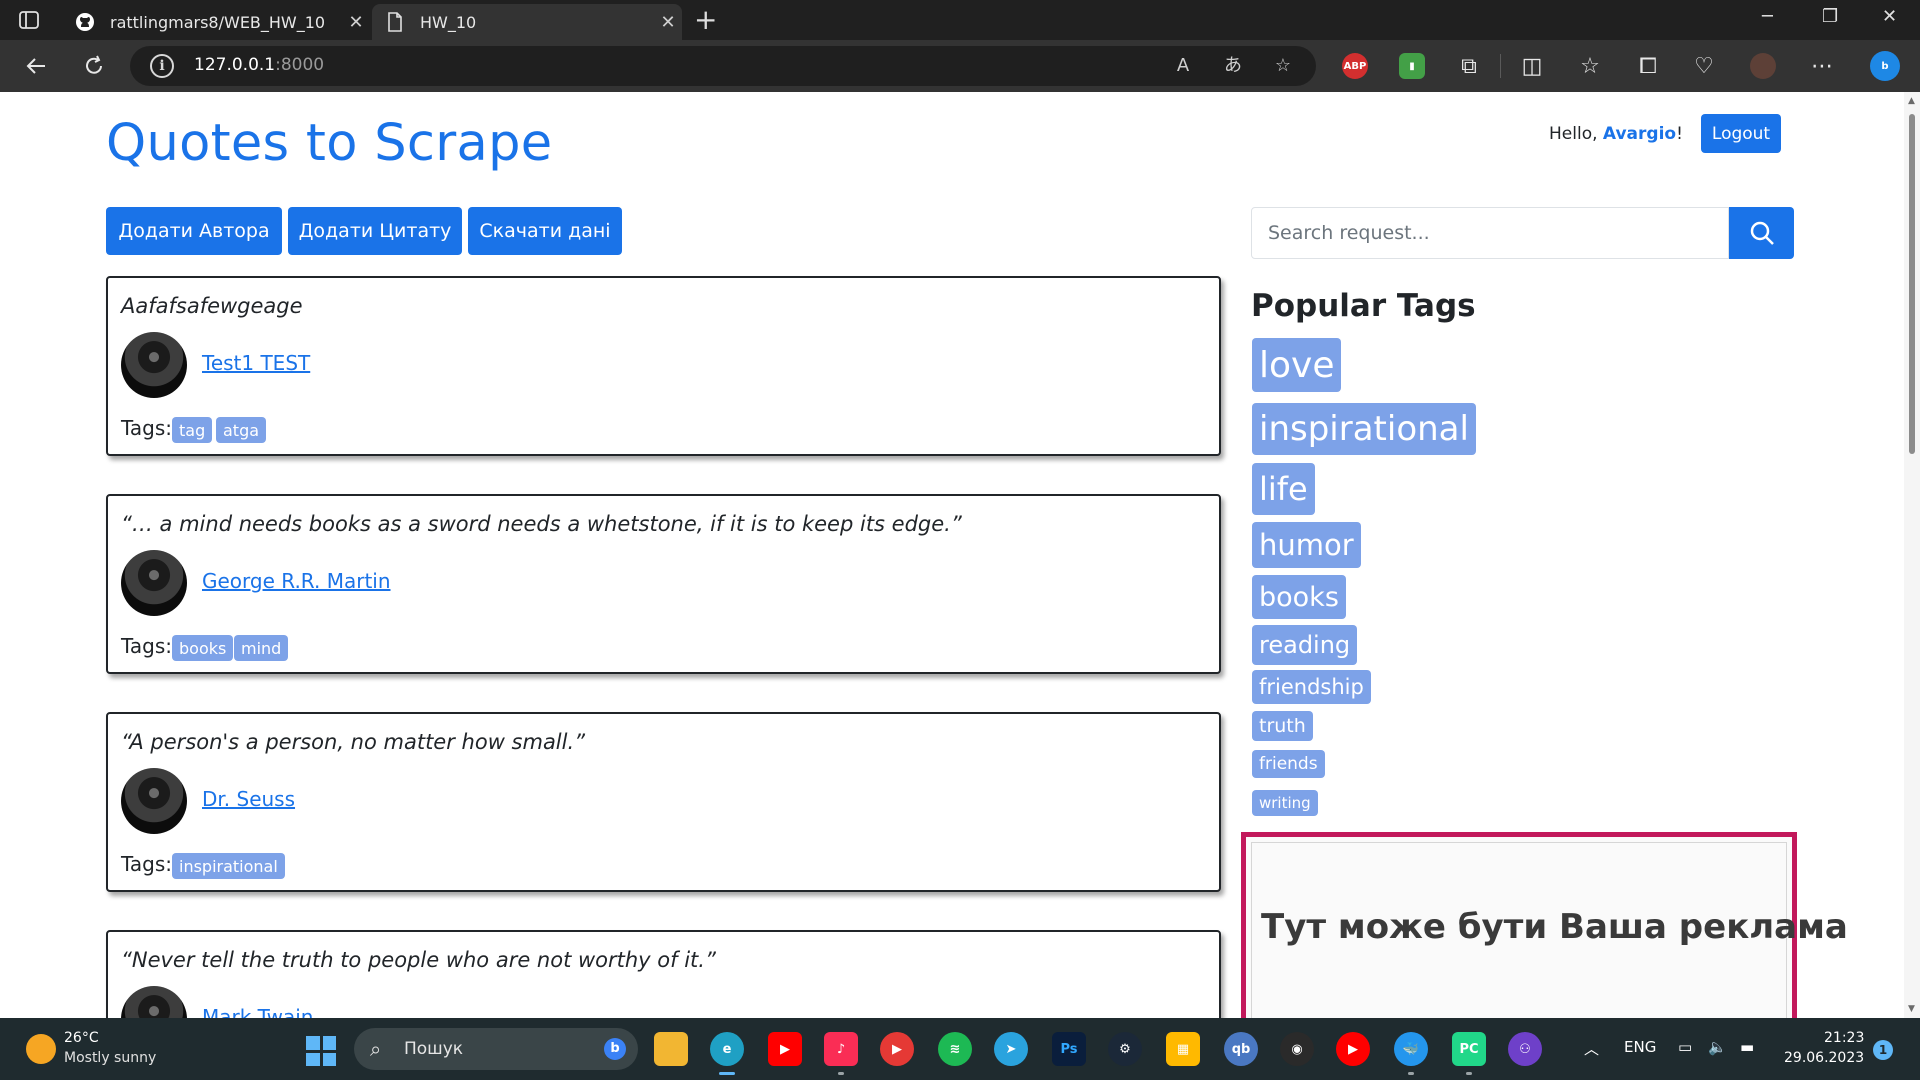  What do you see at coordinates (527, 22) in the screenshot?
I see `tab-hw10: HW_10 ✕` at bounding box center [527, 22].